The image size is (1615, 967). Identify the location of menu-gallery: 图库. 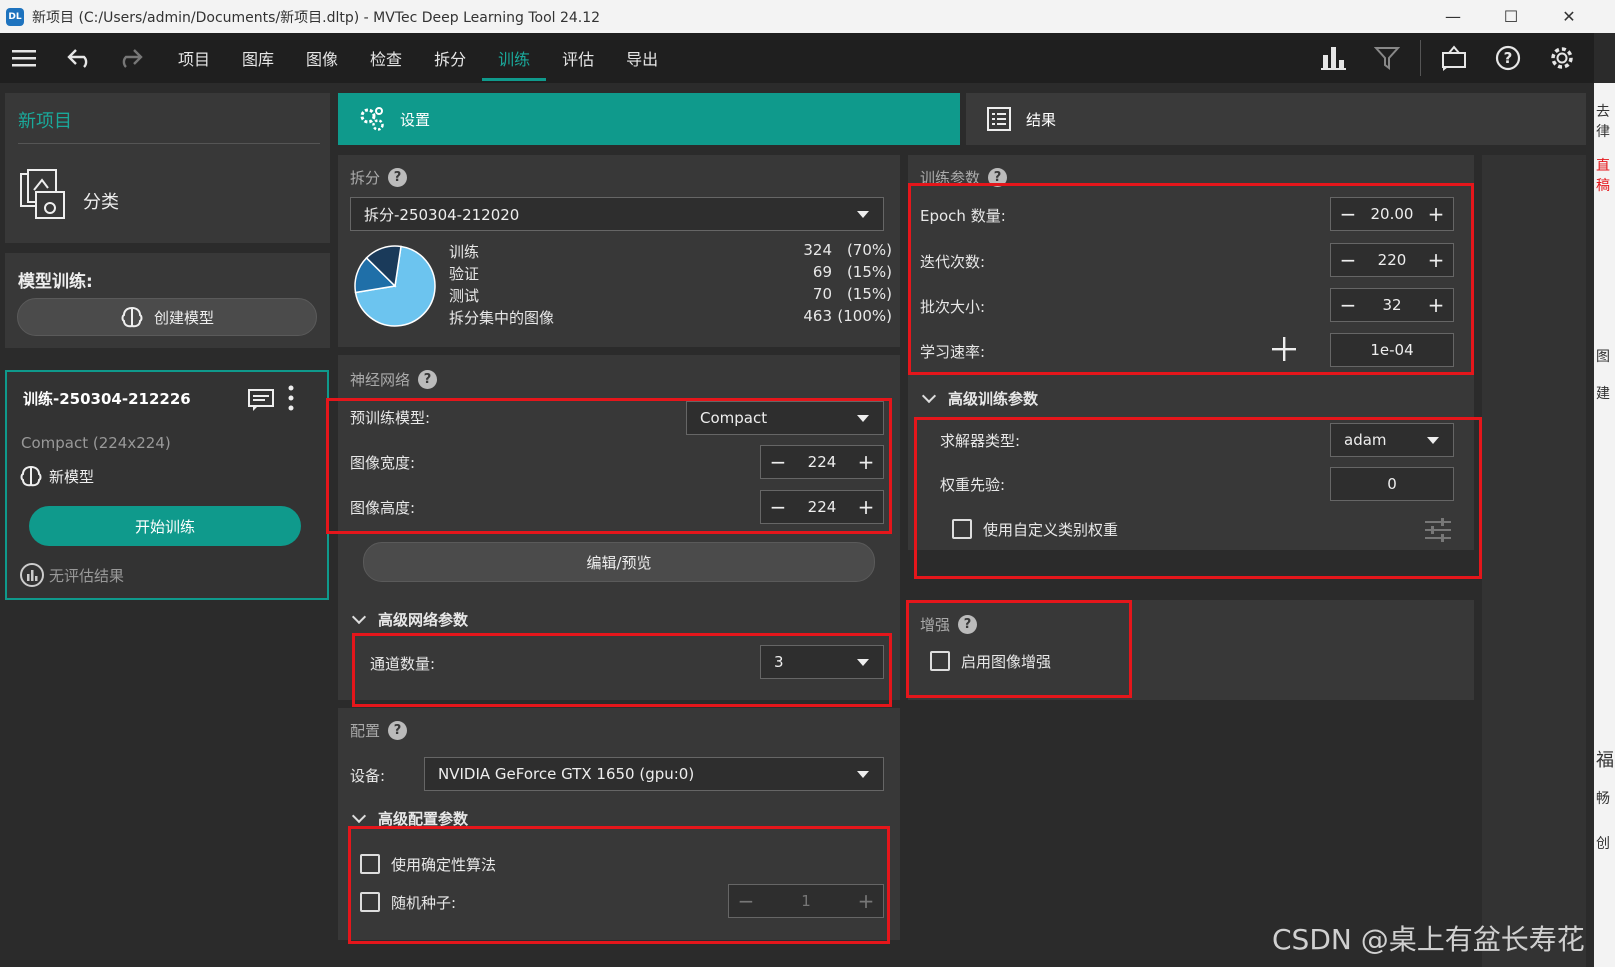
(258, 58).